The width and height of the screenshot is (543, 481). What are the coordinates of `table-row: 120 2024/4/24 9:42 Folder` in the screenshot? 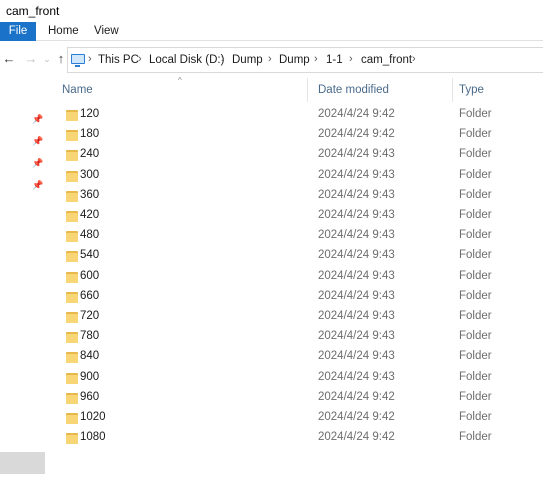 It's located at (296, 114).